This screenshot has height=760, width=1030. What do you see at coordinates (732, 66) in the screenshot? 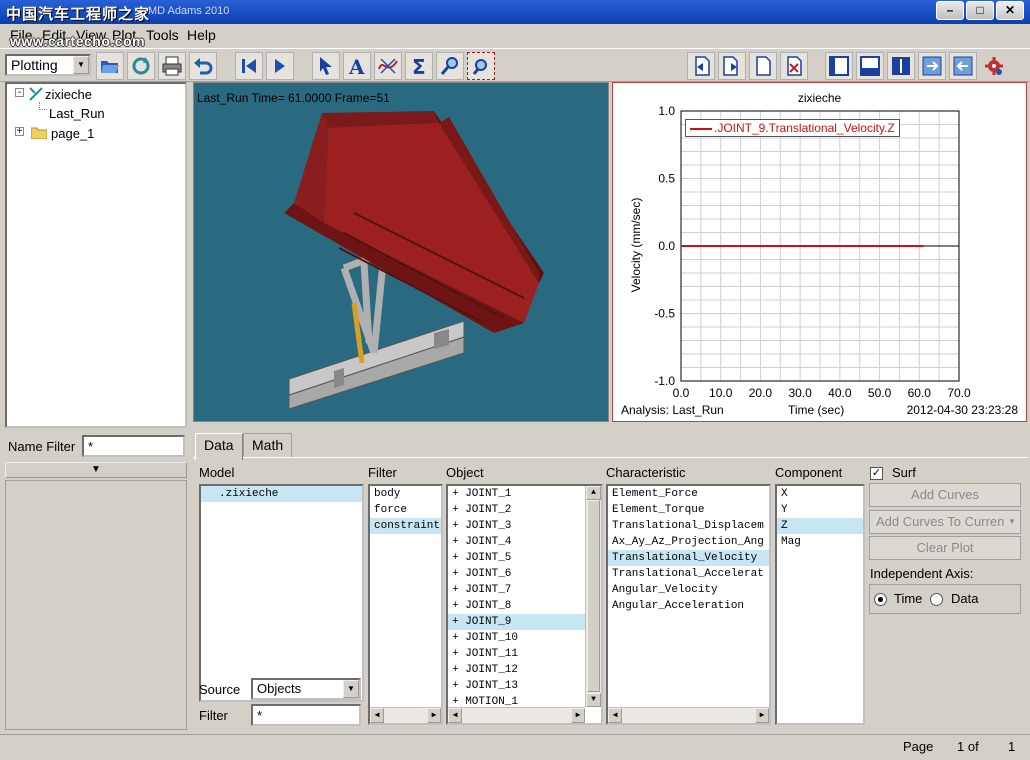
I see `page-next-button` at bounding box center [732, 66].